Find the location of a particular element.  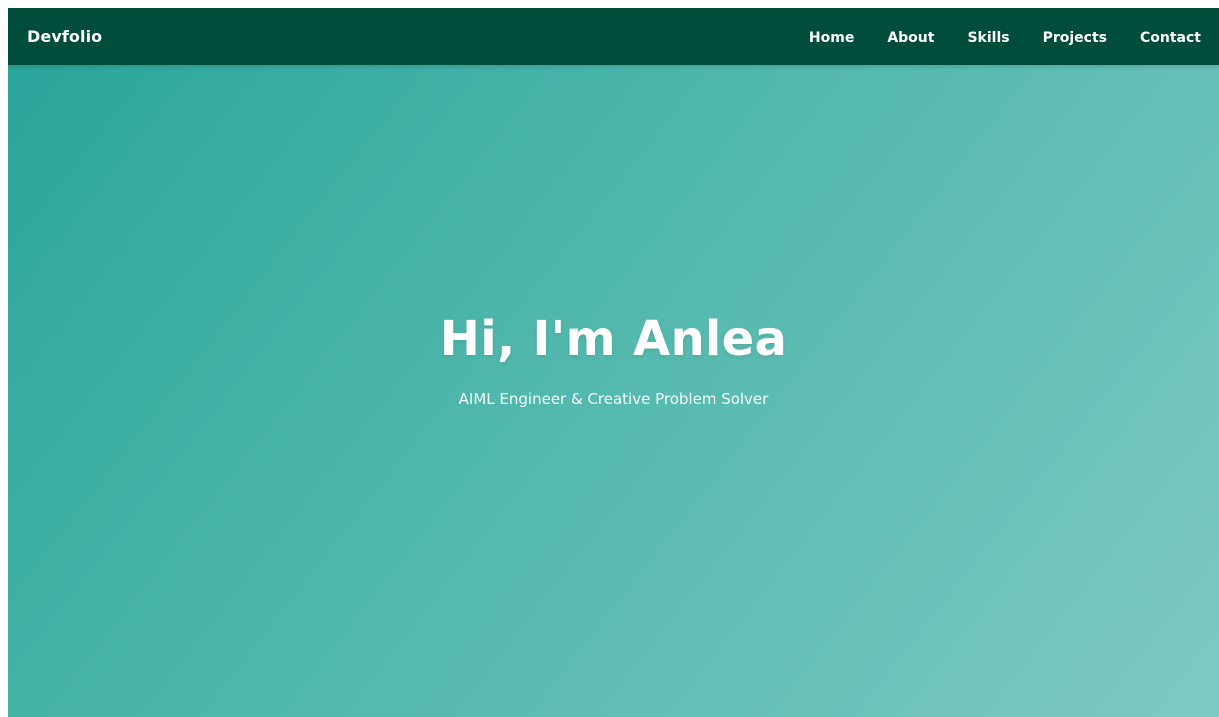

nav-link-projects: Projects is located at coordinates (1075, 38).